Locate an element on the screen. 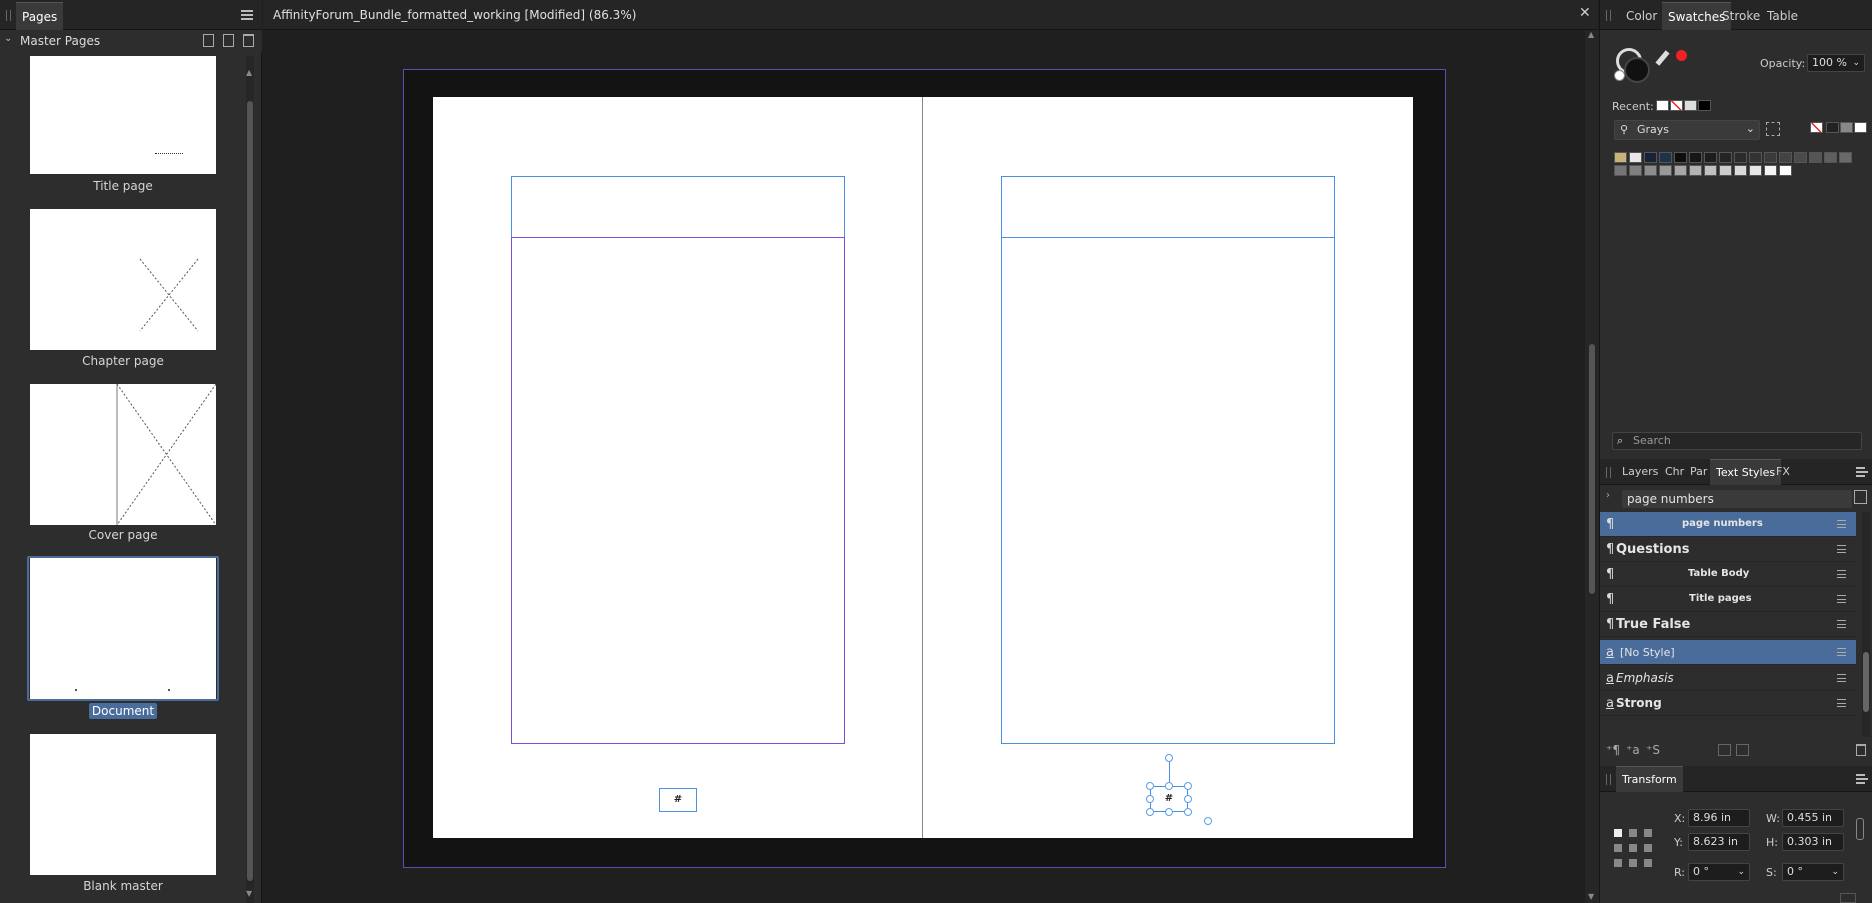  new-paragraph-style-icon: ⁺¶ is located at coordinates (1613, 750).